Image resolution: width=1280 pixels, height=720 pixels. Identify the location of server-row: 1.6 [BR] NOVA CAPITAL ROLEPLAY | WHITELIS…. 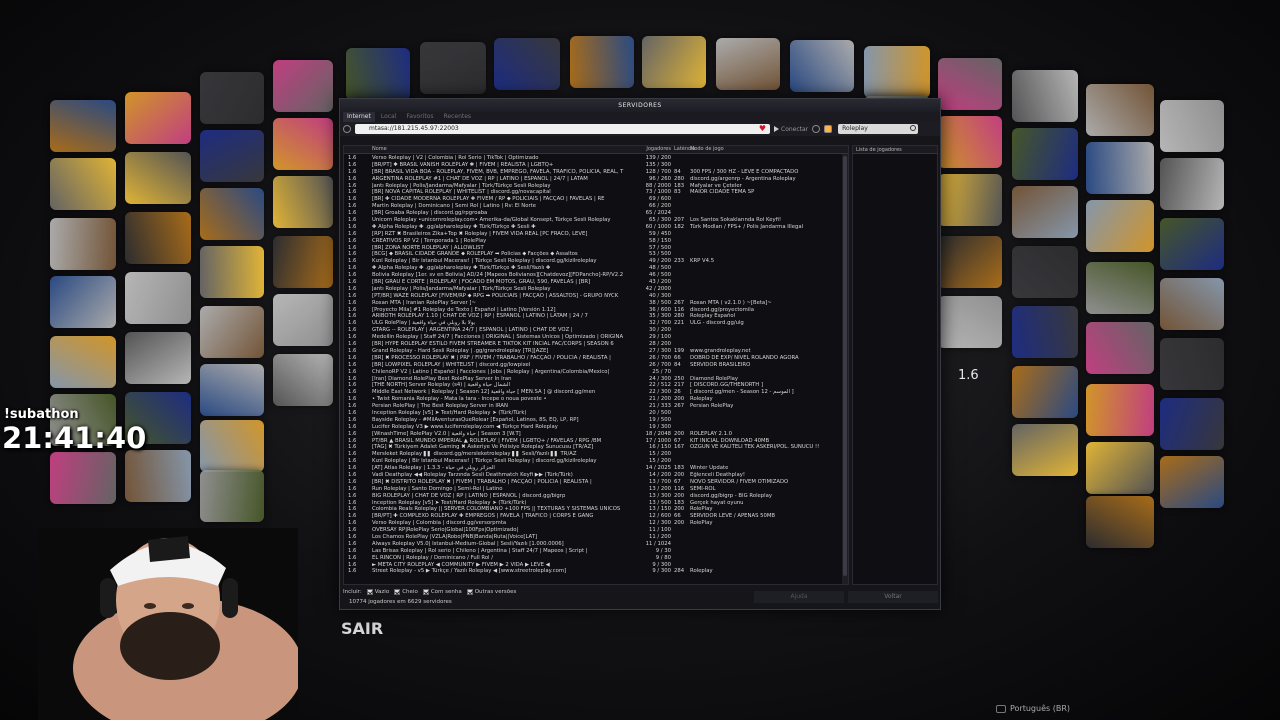
(596, 192).